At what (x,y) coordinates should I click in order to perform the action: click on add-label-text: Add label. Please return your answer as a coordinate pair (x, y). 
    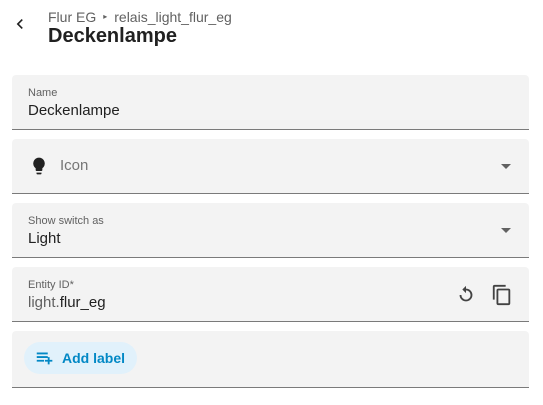
    Looking at the image, I should click on (94, 358).